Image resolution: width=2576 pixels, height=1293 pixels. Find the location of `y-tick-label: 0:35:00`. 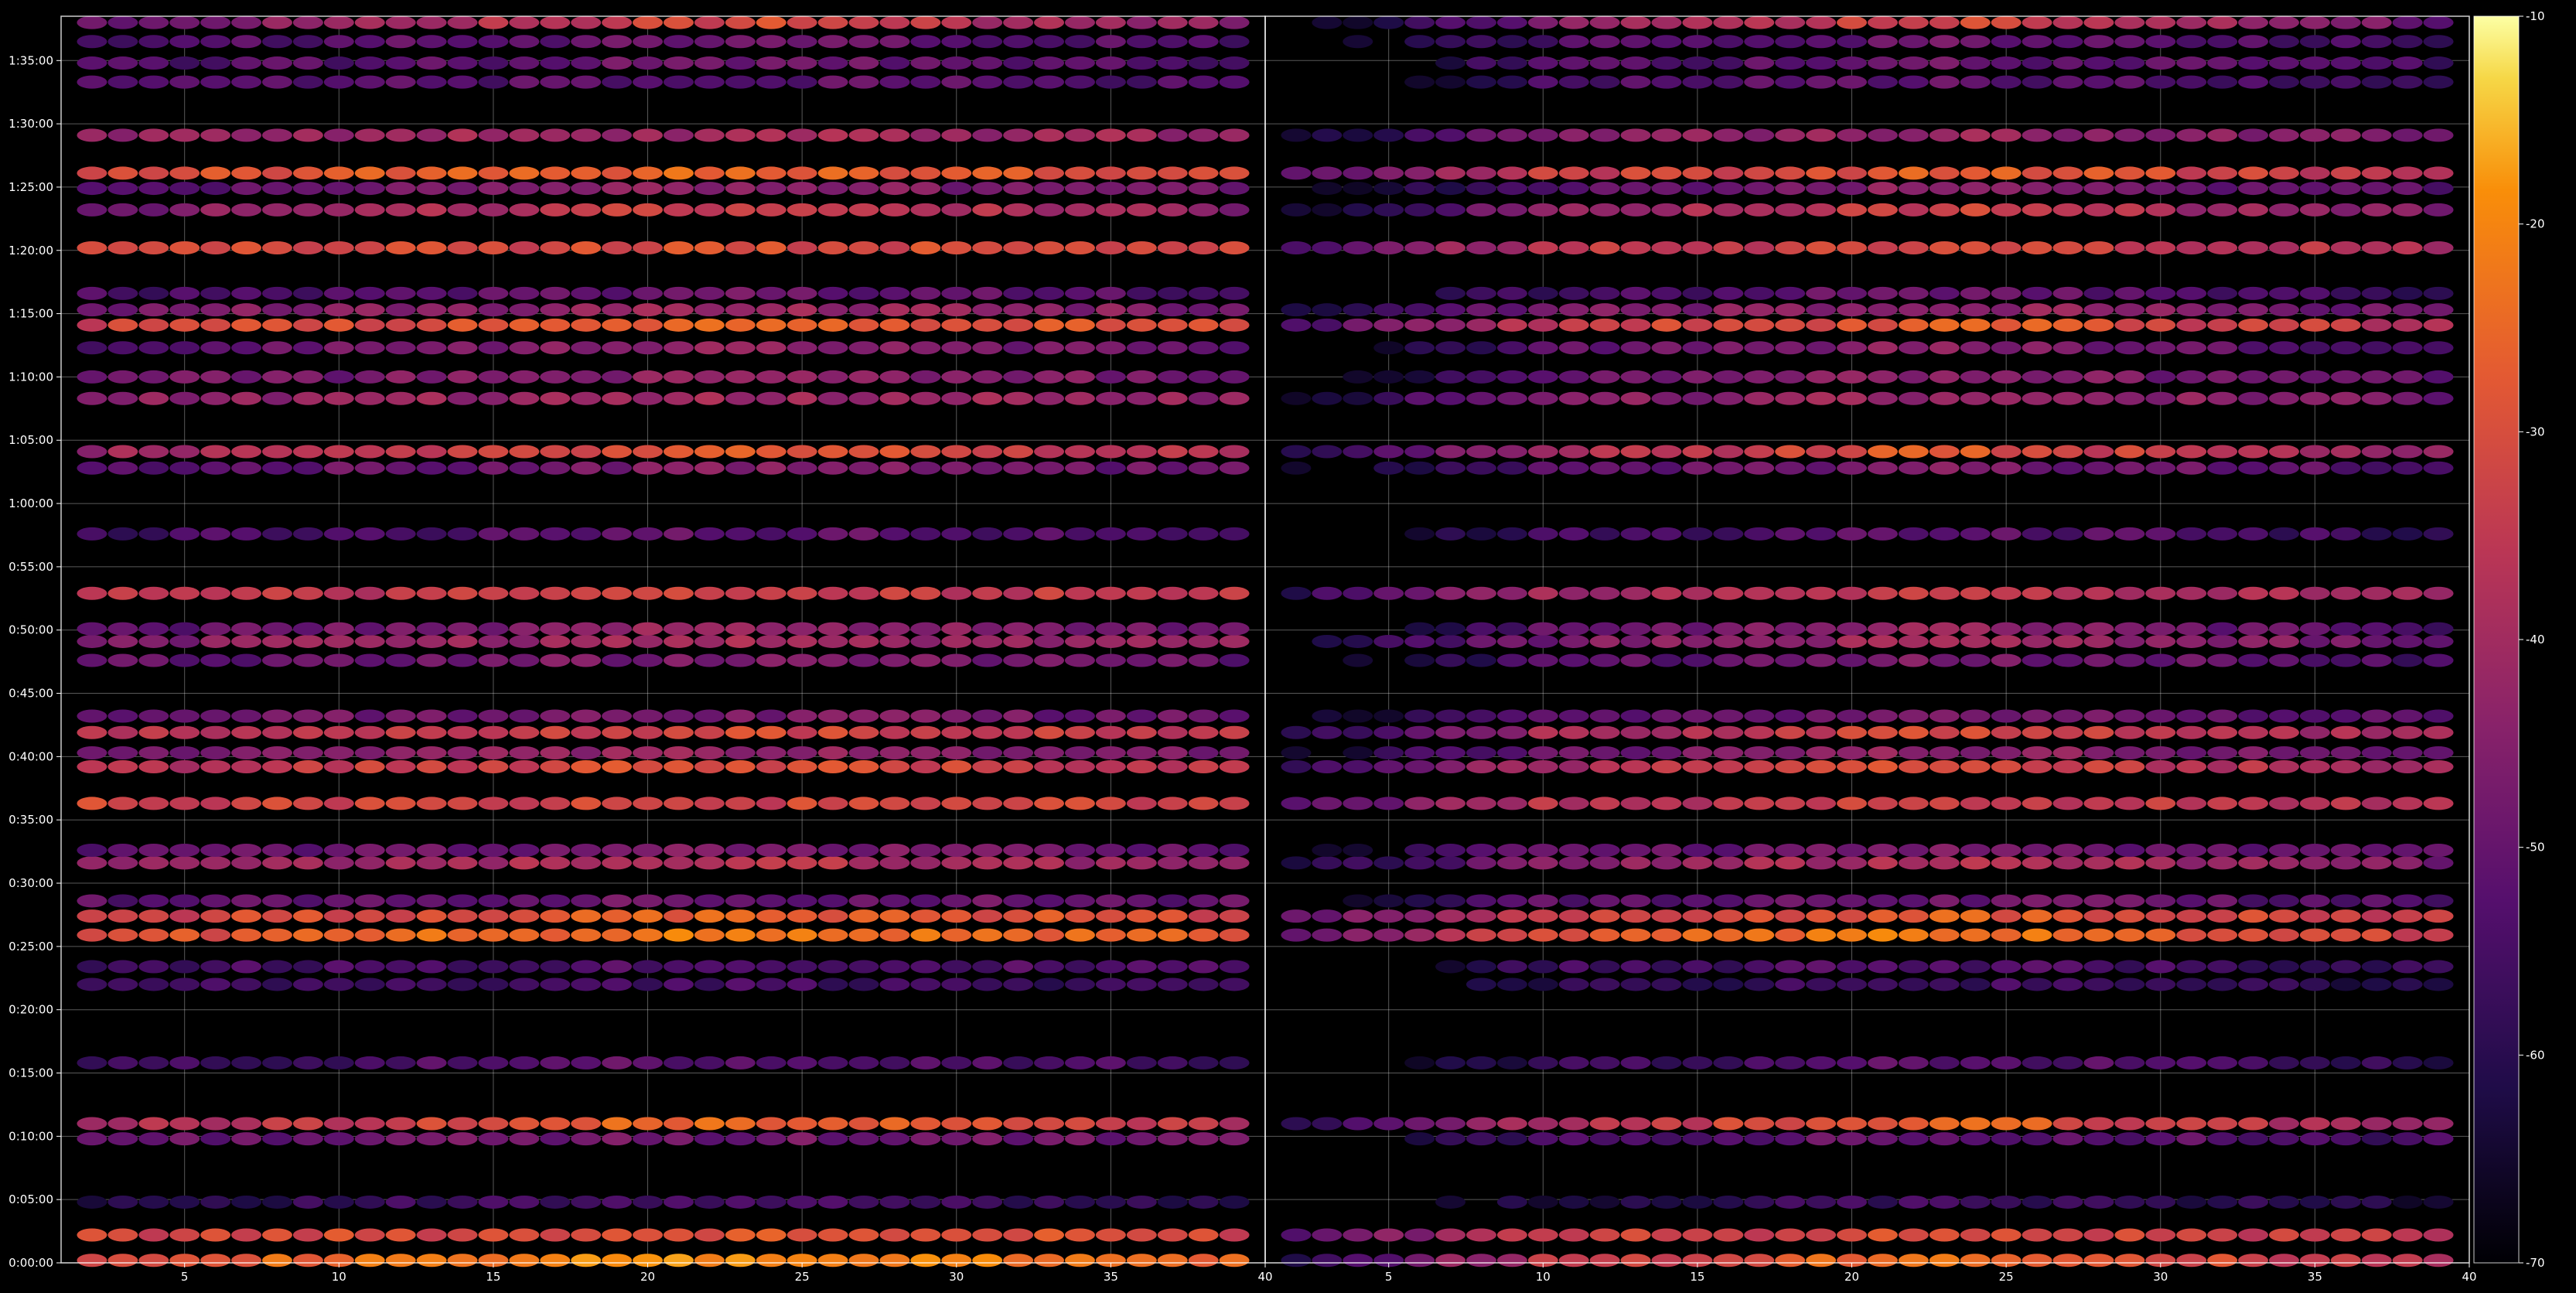

y-tick-label: 0:35:00 is located at coordinates (31, 820).